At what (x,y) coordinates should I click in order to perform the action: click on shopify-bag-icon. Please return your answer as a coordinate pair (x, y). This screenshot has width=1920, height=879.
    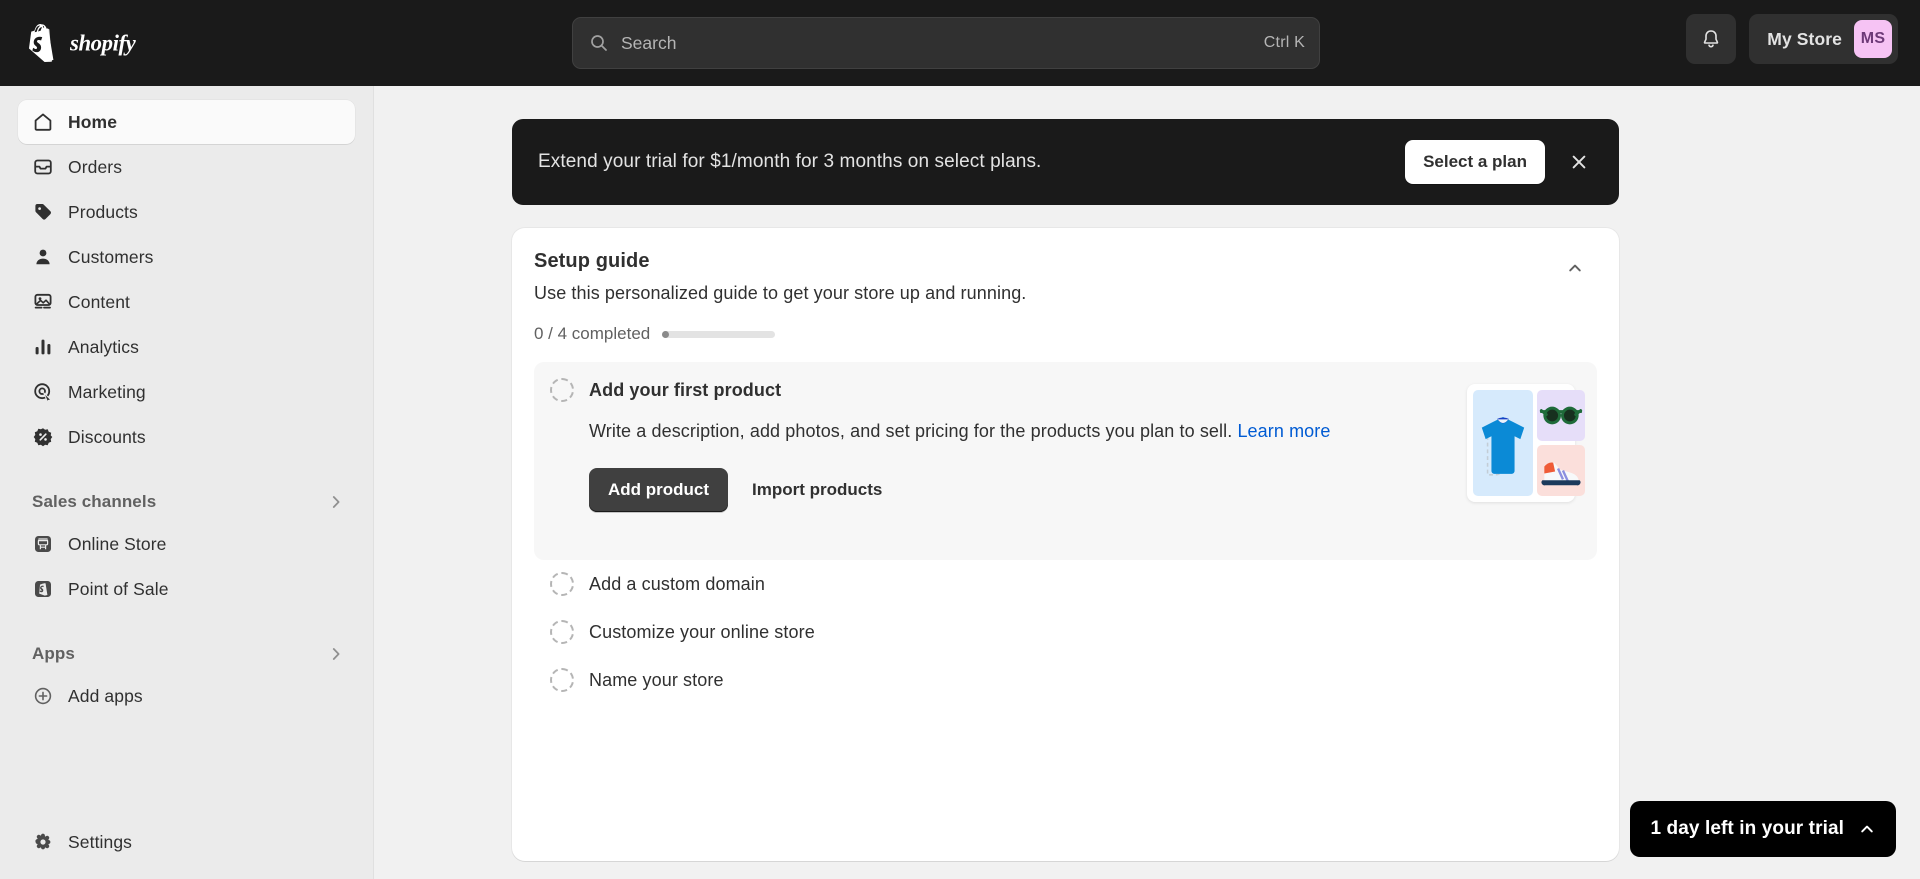
    Looking at the image, I should click on (41, 43).